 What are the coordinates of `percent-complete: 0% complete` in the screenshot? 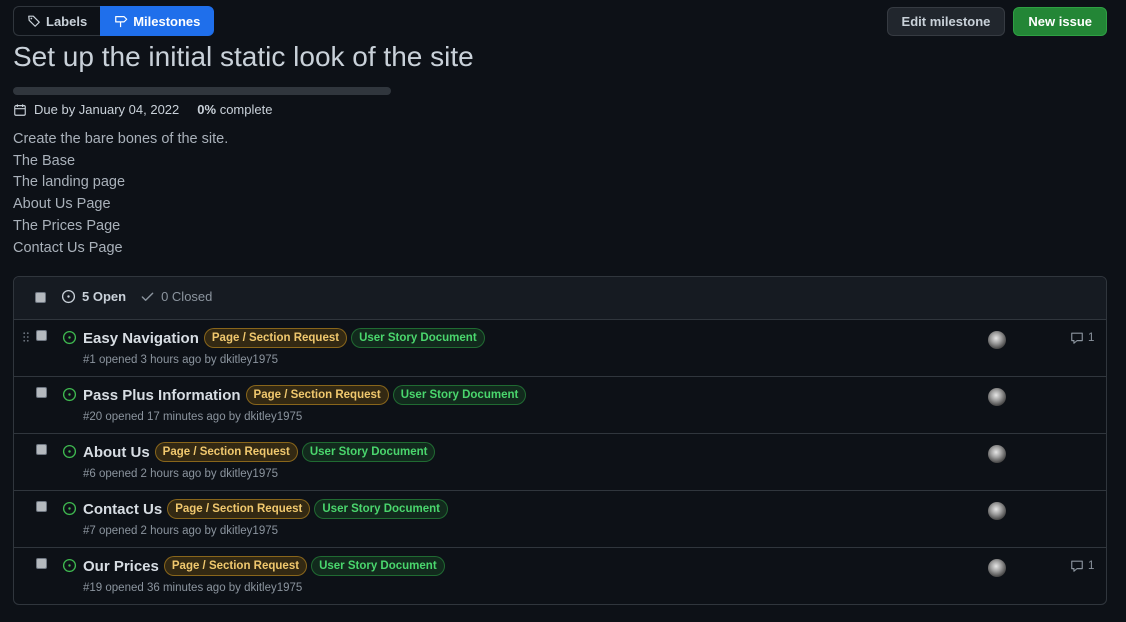 It's located at (234, 109).